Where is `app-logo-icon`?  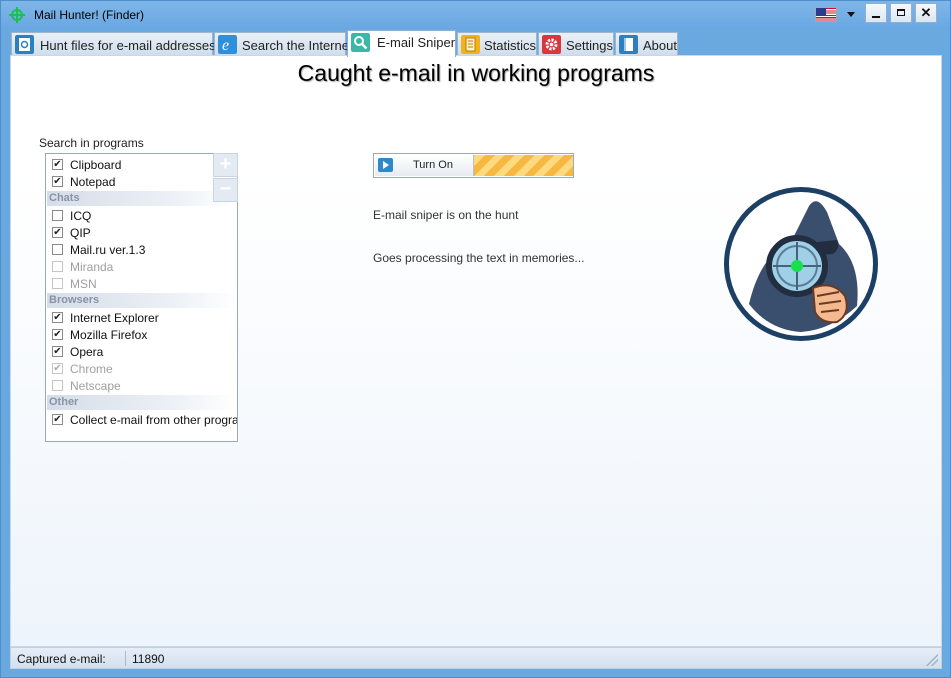 app-logo-icon is located at coordinates (17, 15).